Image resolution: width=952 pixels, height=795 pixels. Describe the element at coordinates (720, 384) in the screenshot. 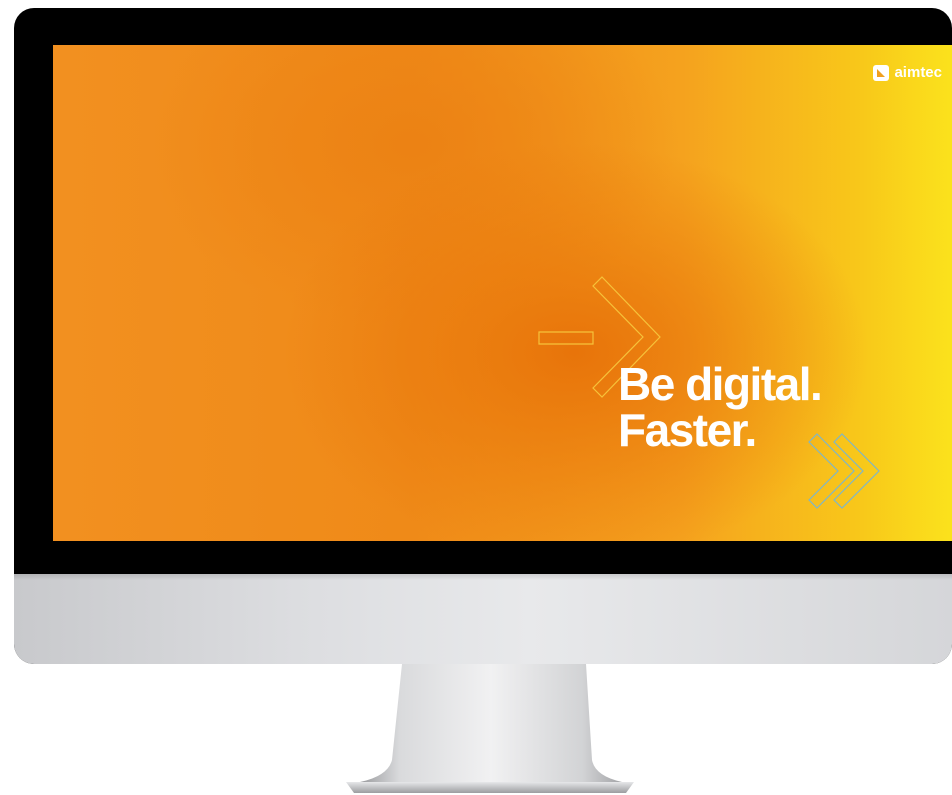

I see `headline-line-1: Be digital.` at that location.